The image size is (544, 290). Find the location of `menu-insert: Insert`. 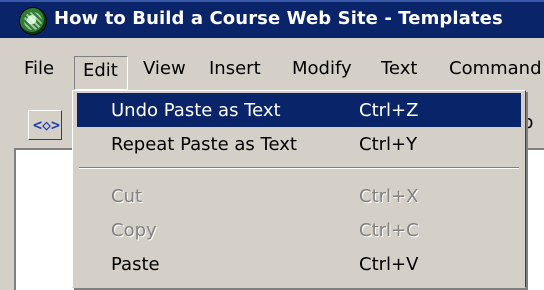

menu-insert: Insert is located at coordinates (235, 68).